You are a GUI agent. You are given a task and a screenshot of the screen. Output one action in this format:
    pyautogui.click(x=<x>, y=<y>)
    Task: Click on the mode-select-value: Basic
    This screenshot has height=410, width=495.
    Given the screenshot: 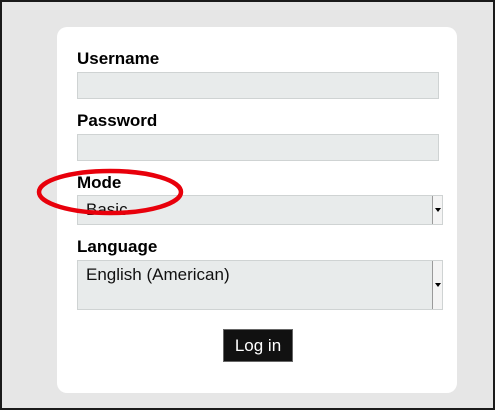 What is the action you would take?
    pyautogui.click(x=107, y=209)
    